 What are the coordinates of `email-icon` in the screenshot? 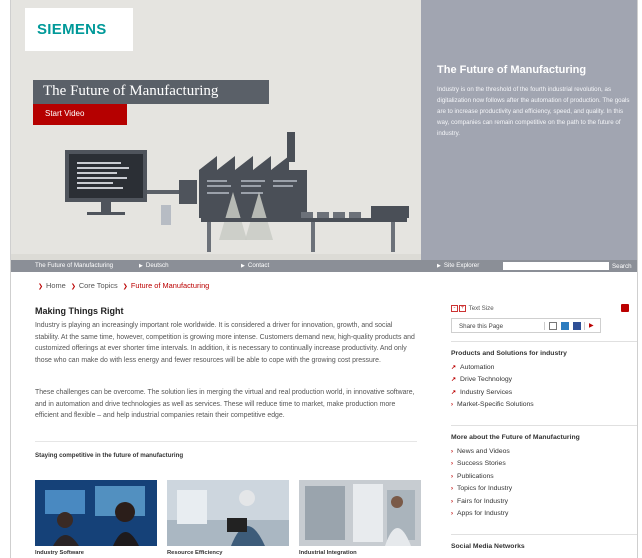 It's located at (553, 326).